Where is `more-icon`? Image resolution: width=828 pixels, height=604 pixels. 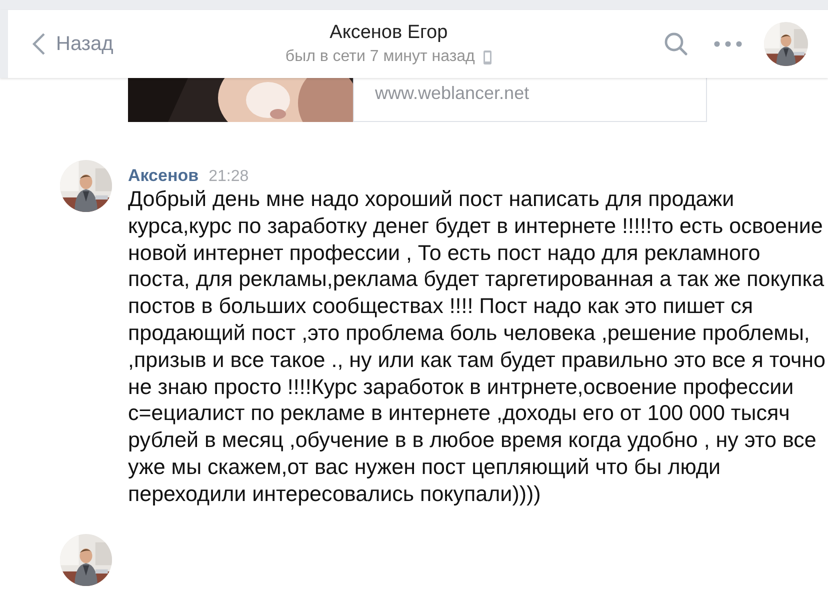
more-icon is located at coordinates (728, 44).